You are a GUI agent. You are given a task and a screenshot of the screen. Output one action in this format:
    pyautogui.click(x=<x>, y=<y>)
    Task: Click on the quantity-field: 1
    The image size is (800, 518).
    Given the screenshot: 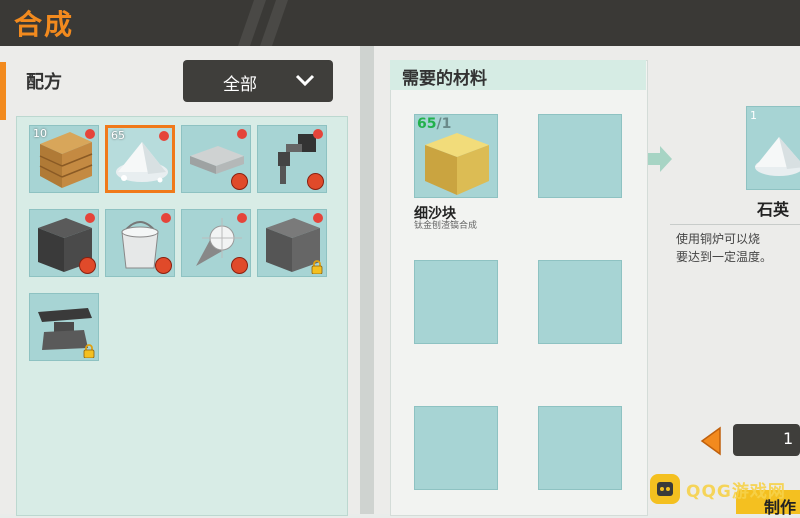 What is the action you would take?
    pyautogui.click(x=766, y=440)
    